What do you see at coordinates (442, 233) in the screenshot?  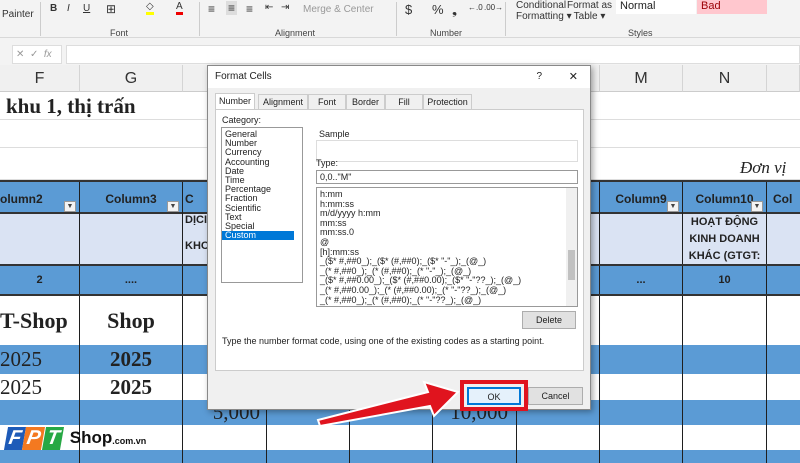 I see `type-item: mm:ss.0` at bounding box center [442, 233].